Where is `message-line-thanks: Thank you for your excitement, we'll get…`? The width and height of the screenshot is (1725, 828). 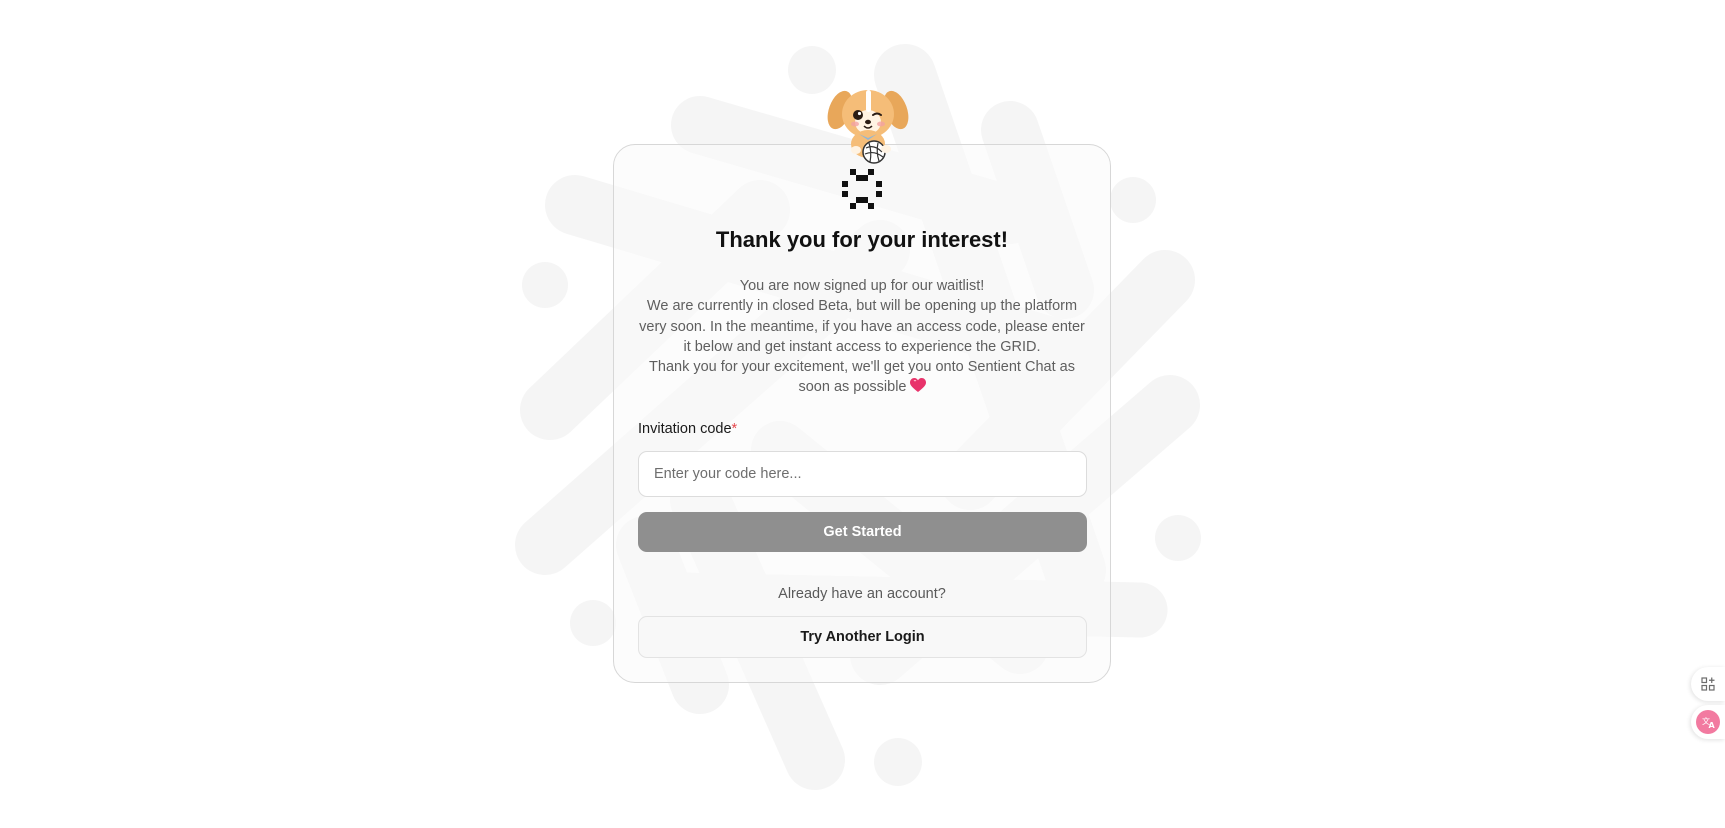 message-line-thanks: Thank you for your excitement, we'll get… is located at coordinates (862, 377).